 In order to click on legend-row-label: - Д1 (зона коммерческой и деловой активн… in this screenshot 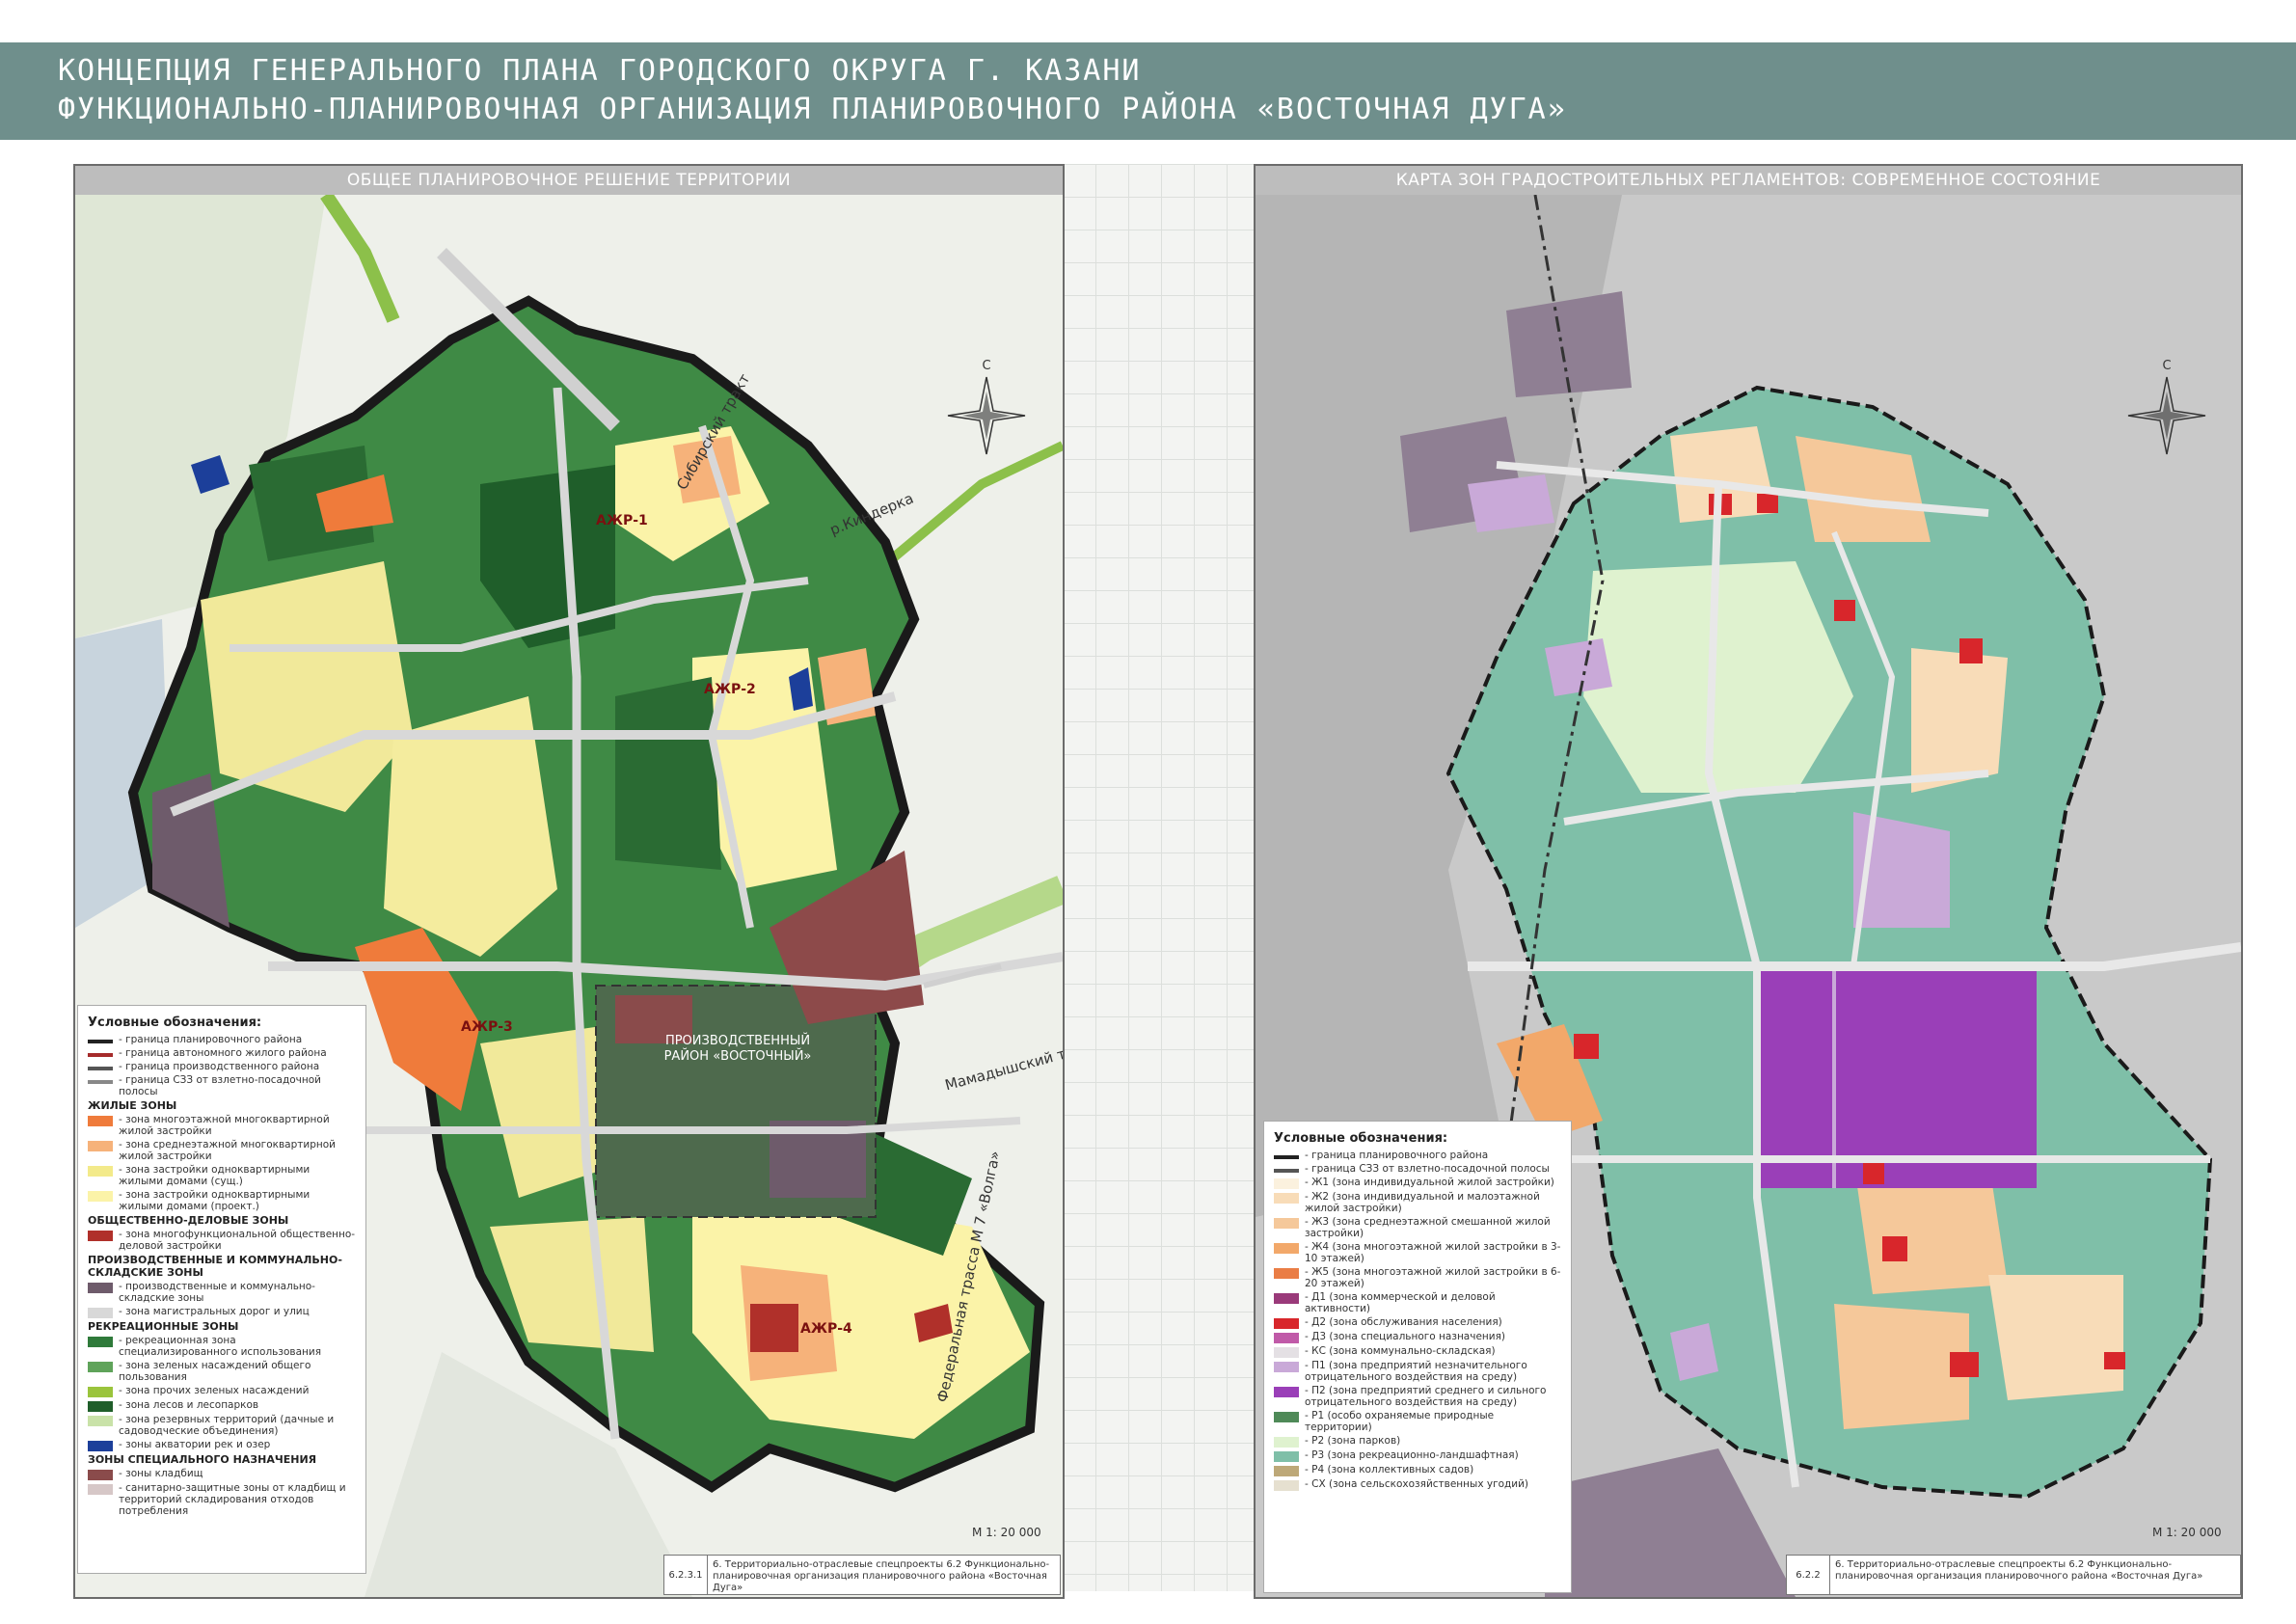, I will do `click(1400, 1302)`.